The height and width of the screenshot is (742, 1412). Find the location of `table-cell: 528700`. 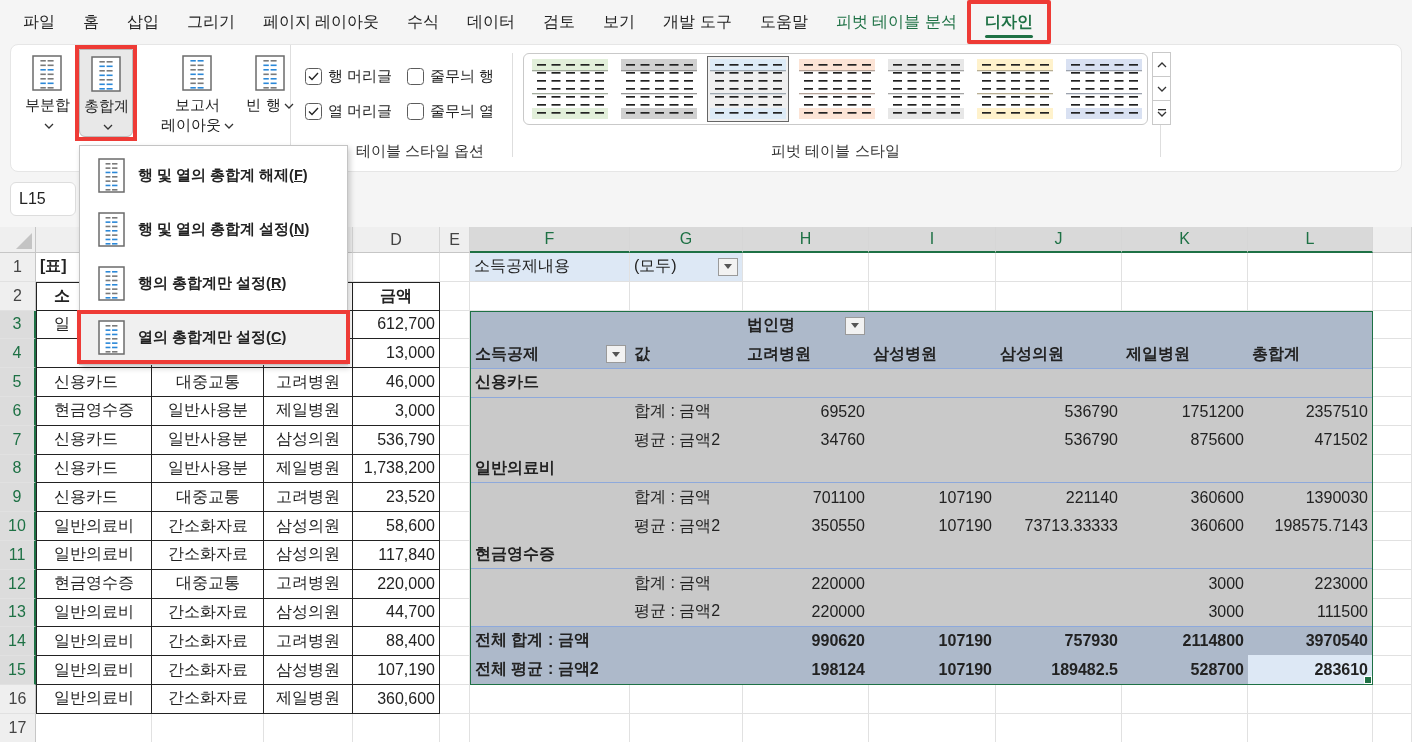

table-cell: 528700 is located at coordinates (1185, 669).